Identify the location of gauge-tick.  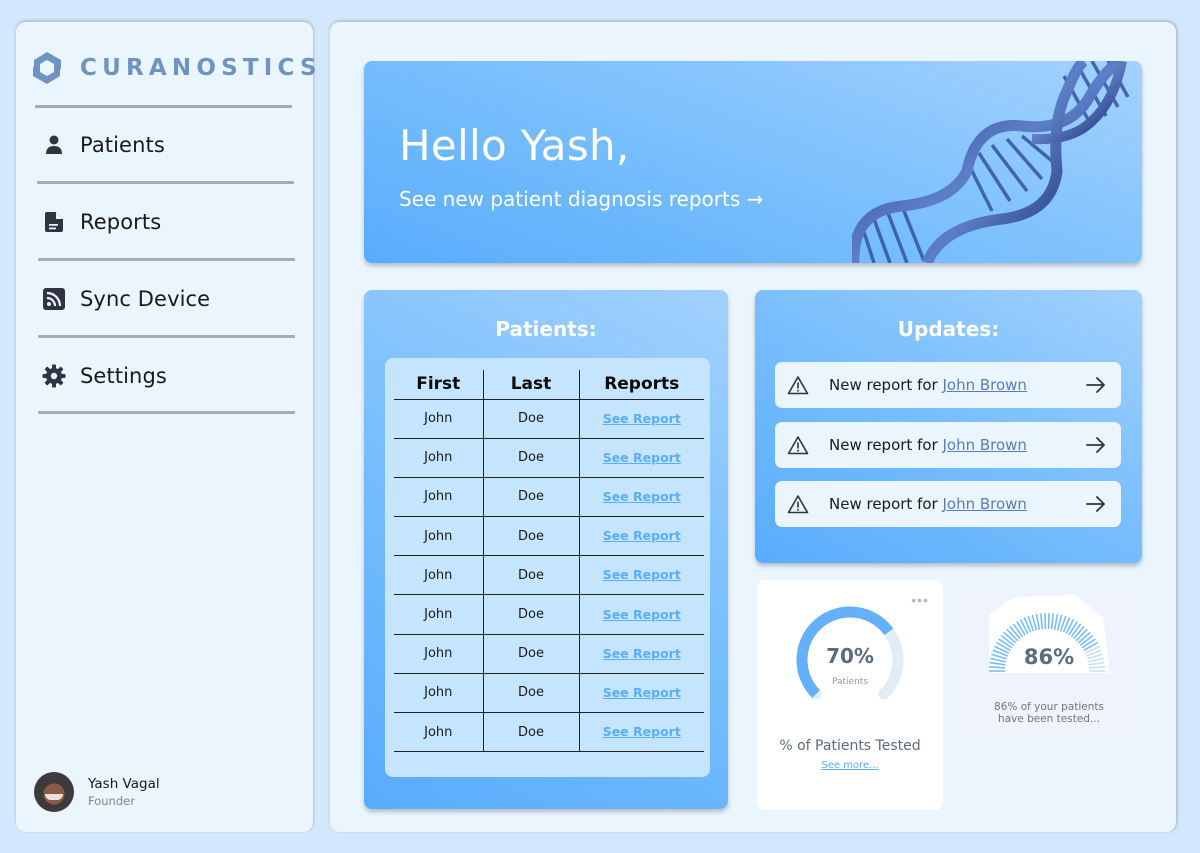
(1048, 621).